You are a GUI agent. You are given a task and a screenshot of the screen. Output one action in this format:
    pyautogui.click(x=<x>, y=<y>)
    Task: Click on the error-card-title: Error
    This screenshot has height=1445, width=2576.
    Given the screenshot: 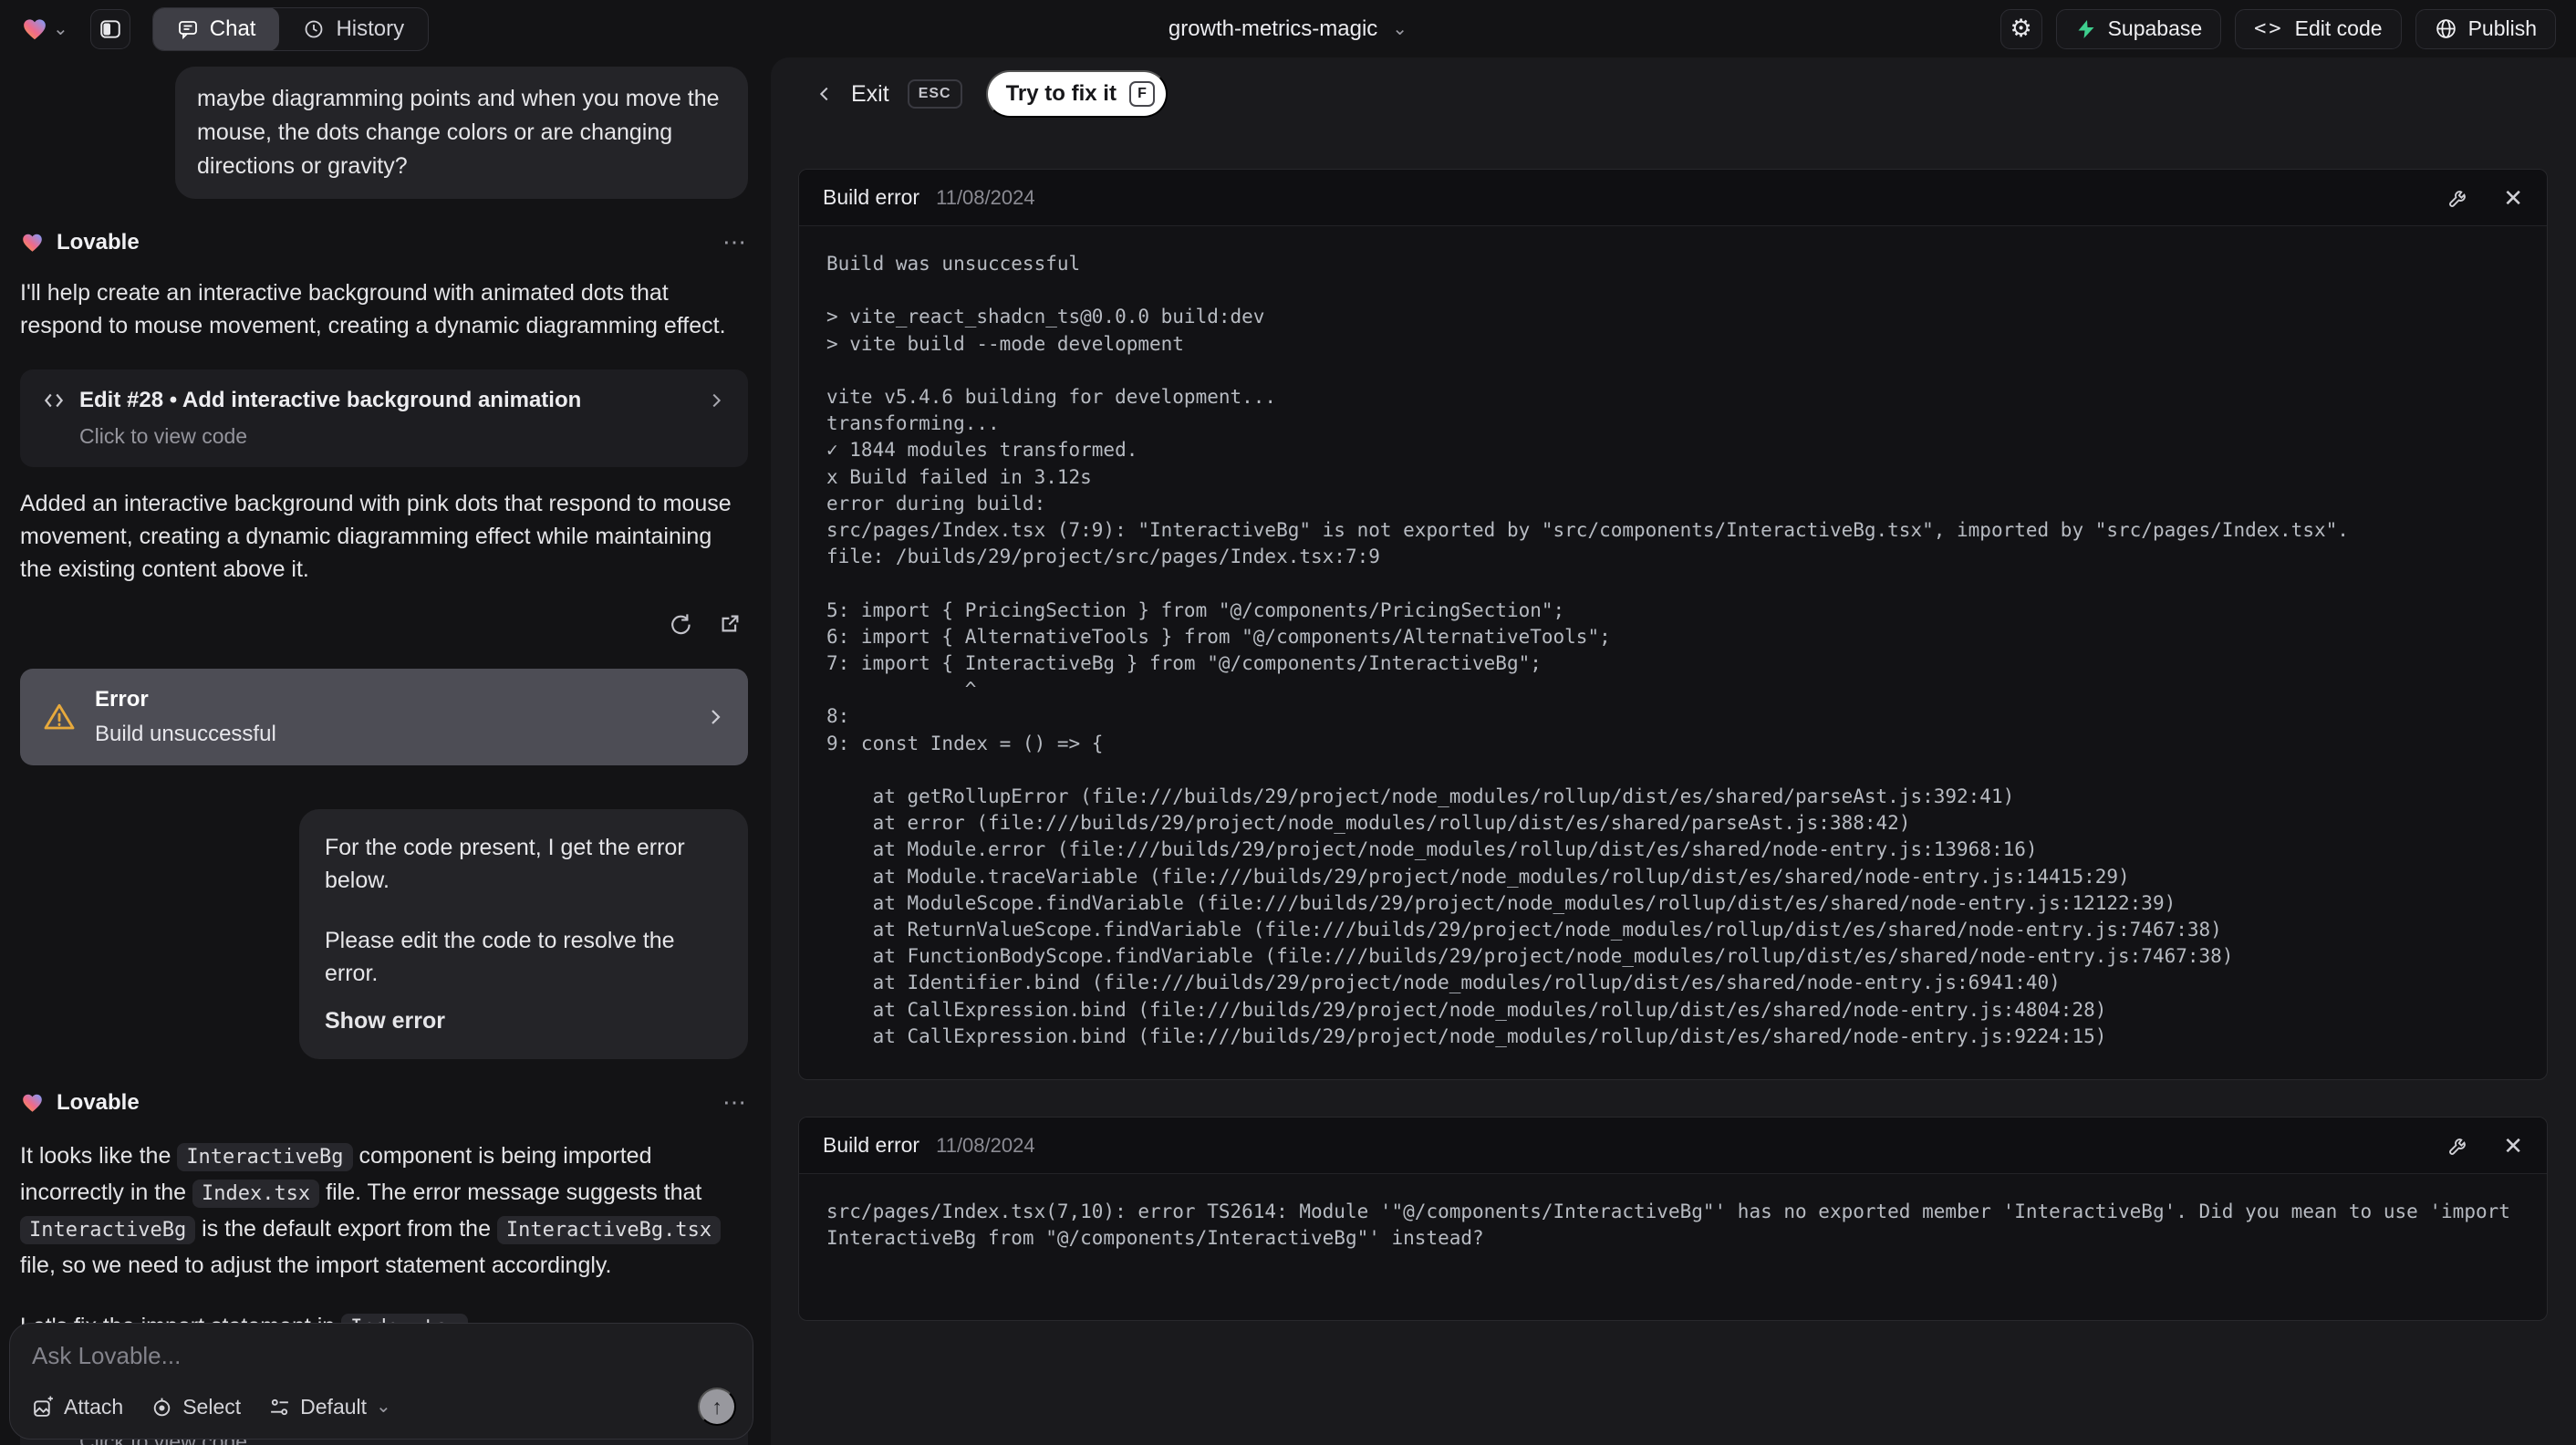 What is the action you would take?
    pyautogui.click(x=122, y=699)
    